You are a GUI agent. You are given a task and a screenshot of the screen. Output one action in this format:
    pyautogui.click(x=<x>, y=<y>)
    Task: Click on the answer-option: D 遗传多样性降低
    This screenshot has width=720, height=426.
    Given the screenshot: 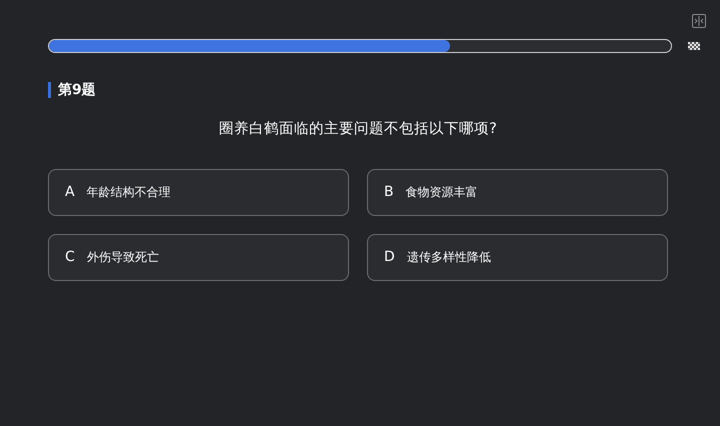 What is the action you would take?
    pyautogui.click(x=517, y=257)
    